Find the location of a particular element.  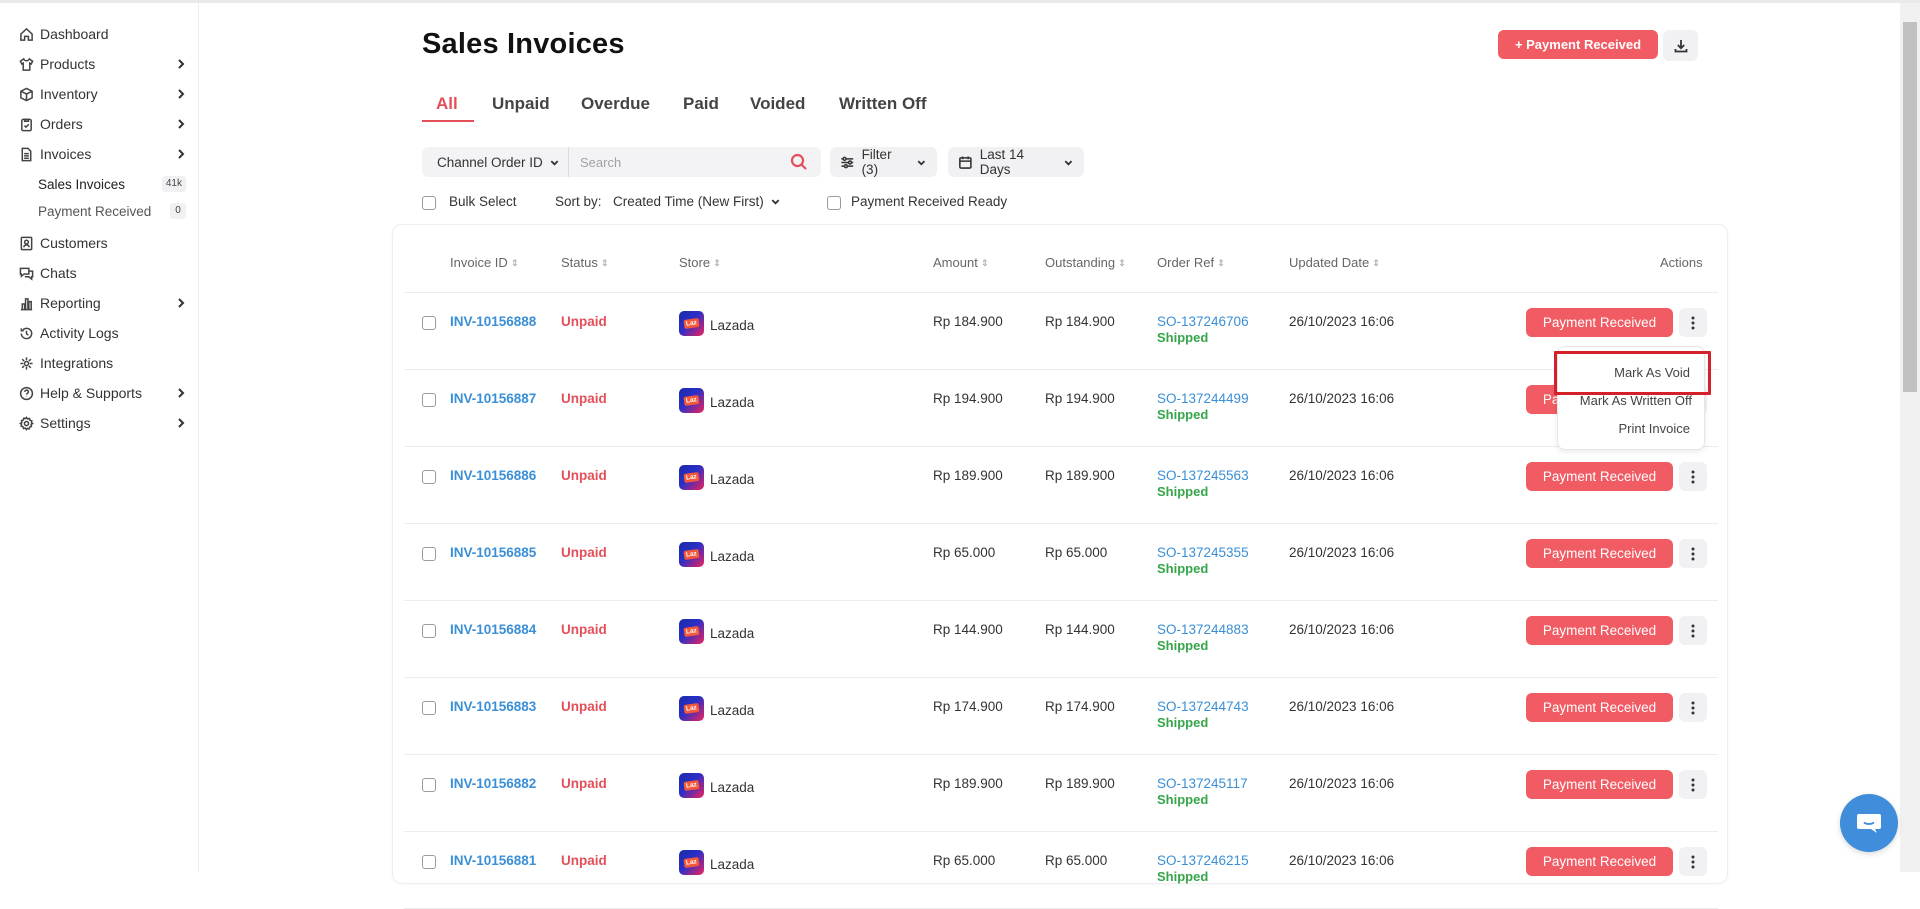

order-ref-link: SO-137244883 is located at coordinates (1203, 629).